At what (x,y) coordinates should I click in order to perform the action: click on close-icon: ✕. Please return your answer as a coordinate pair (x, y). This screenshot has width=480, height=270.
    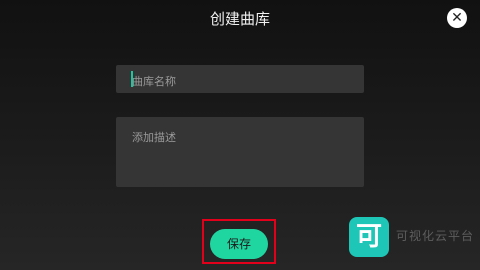
    Looking at the image, I should click on (457, 18).